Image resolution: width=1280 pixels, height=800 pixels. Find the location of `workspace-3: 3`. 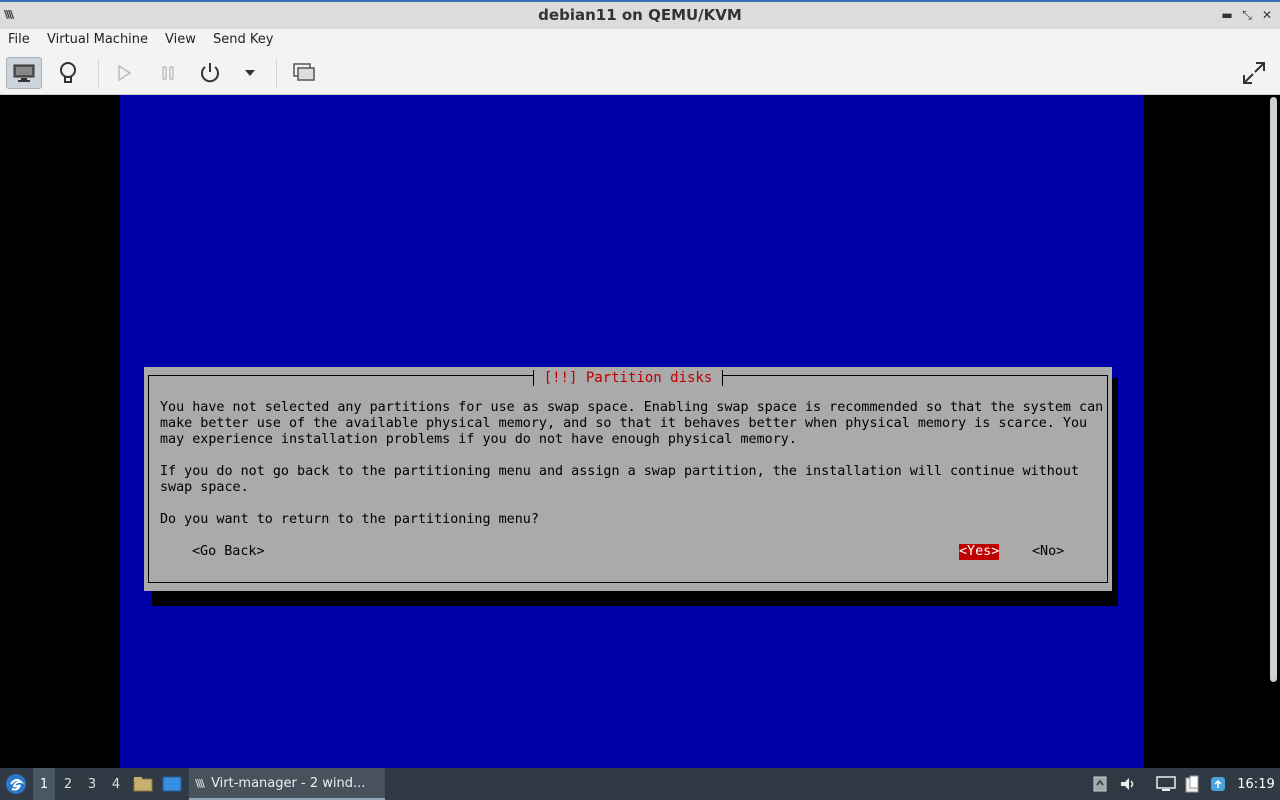

workspace-3: 3 is located at coordinates (92, 784).